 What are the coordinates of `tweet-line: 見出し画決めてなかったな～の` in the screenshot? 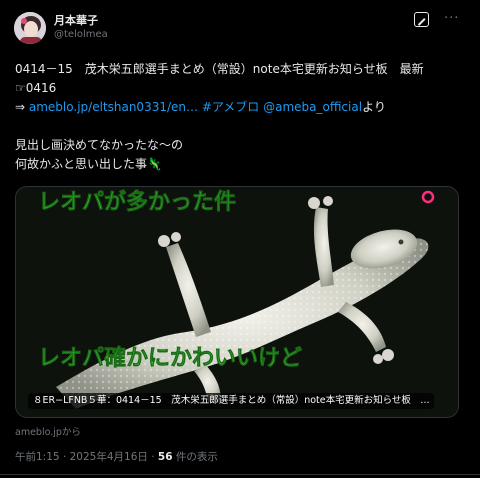 It's located at (99, 145).